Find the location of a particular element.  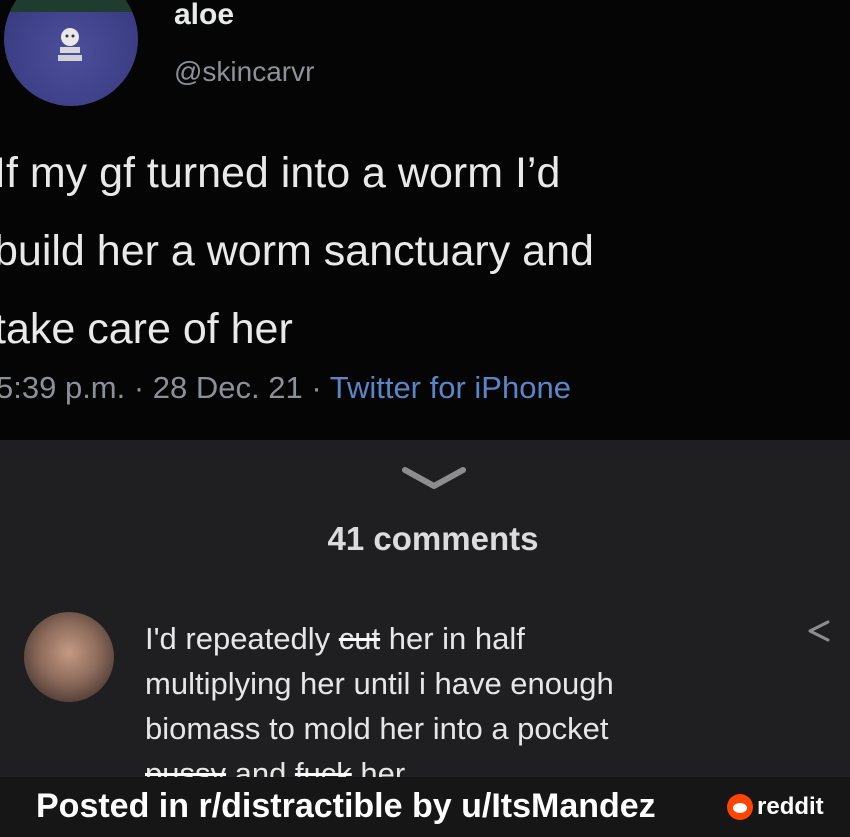

comment-count: 41 comments is located at coordinates (425, 539).